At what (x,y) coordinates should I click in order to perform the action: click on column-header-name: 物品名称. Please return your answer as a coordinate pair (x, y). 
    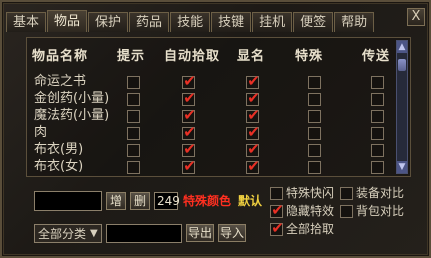
    Looking at the image, I should click on (60, 56).